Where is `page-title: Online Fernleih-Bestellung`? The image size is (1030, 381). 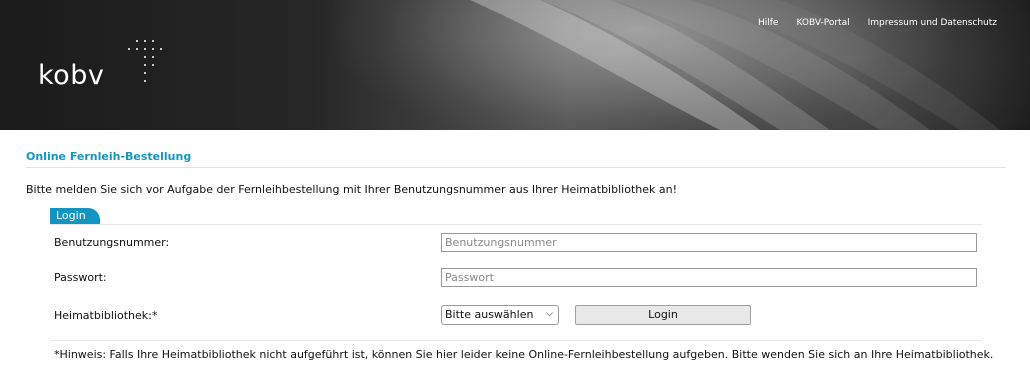 page-title: Online Fernleih-Bestellung is located at coordinates (109, 156).